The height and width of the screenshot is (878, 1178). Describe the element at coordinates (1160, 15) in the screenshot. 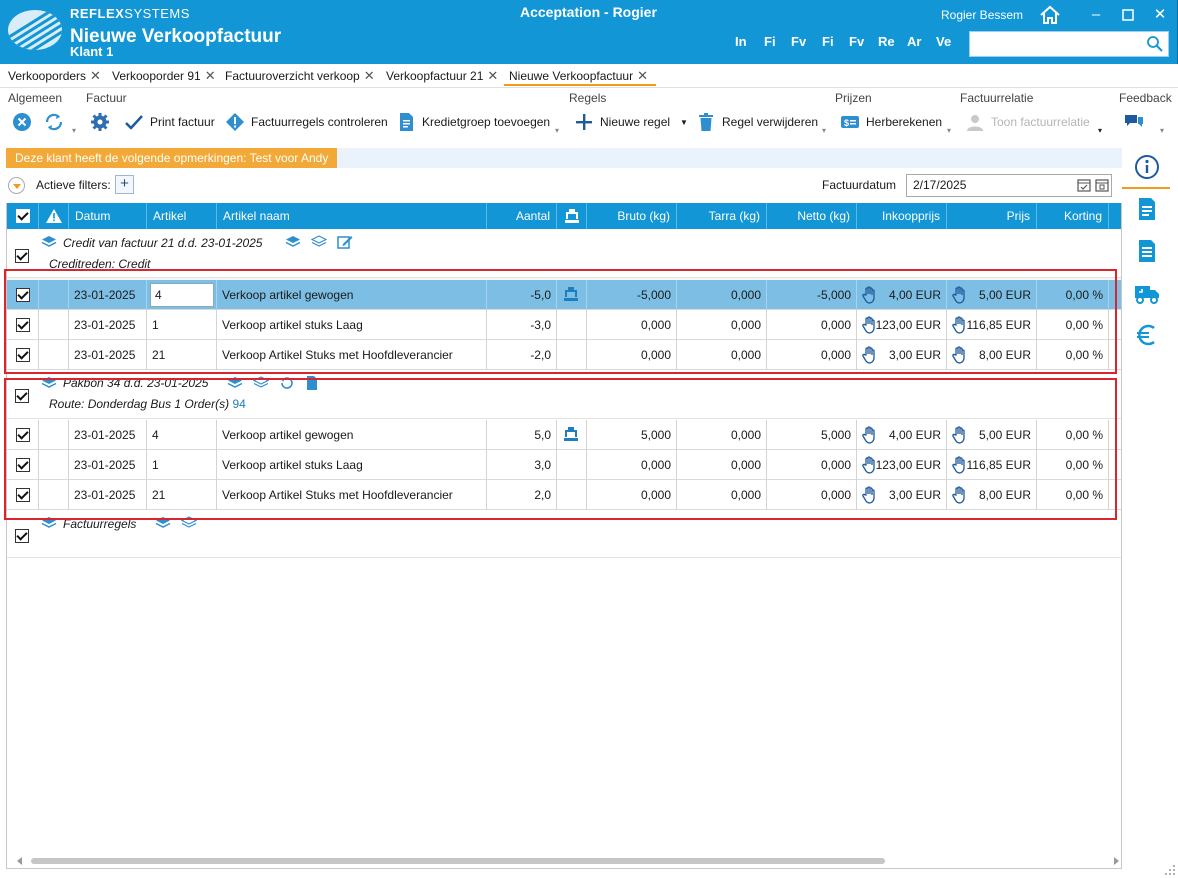

I see `close-window-button: ✕` at that location.